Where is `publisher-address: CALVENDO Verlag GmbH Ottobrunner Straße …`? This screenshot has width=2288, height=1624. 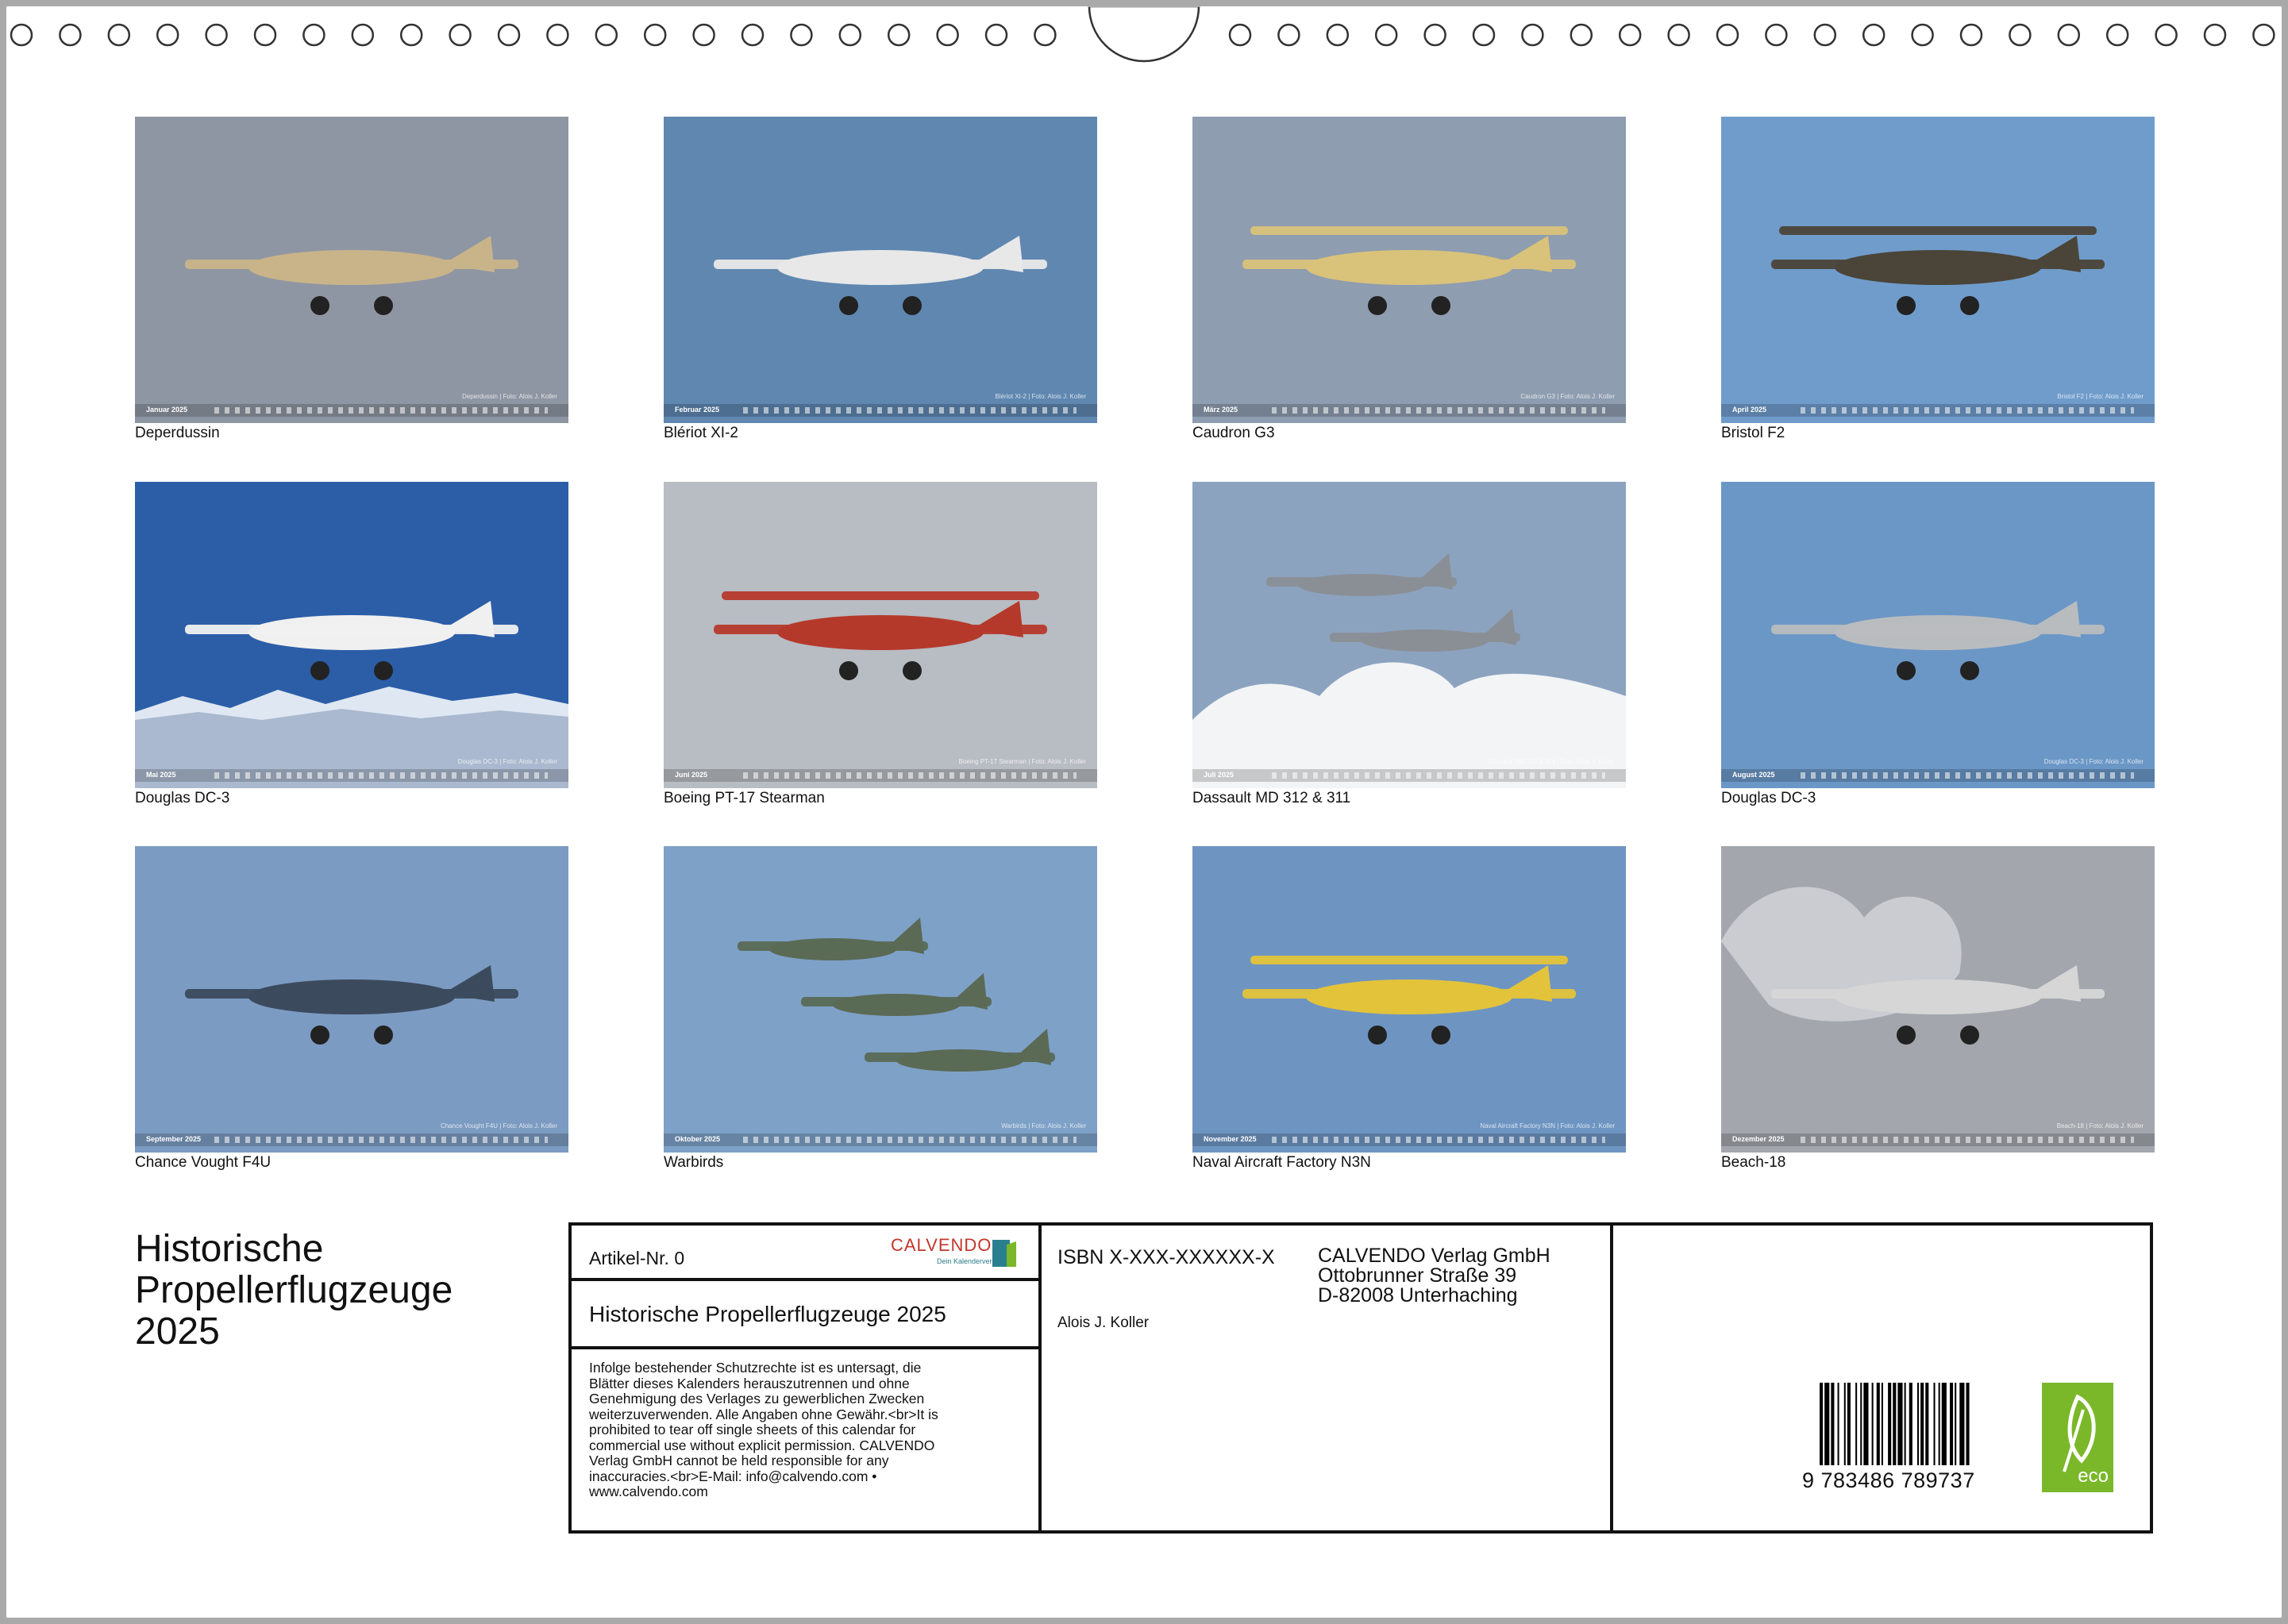 publisher-address: CALVENDO Verlag GmbH Ottobrunner Straße … is located at coordinates (1434, 1276).